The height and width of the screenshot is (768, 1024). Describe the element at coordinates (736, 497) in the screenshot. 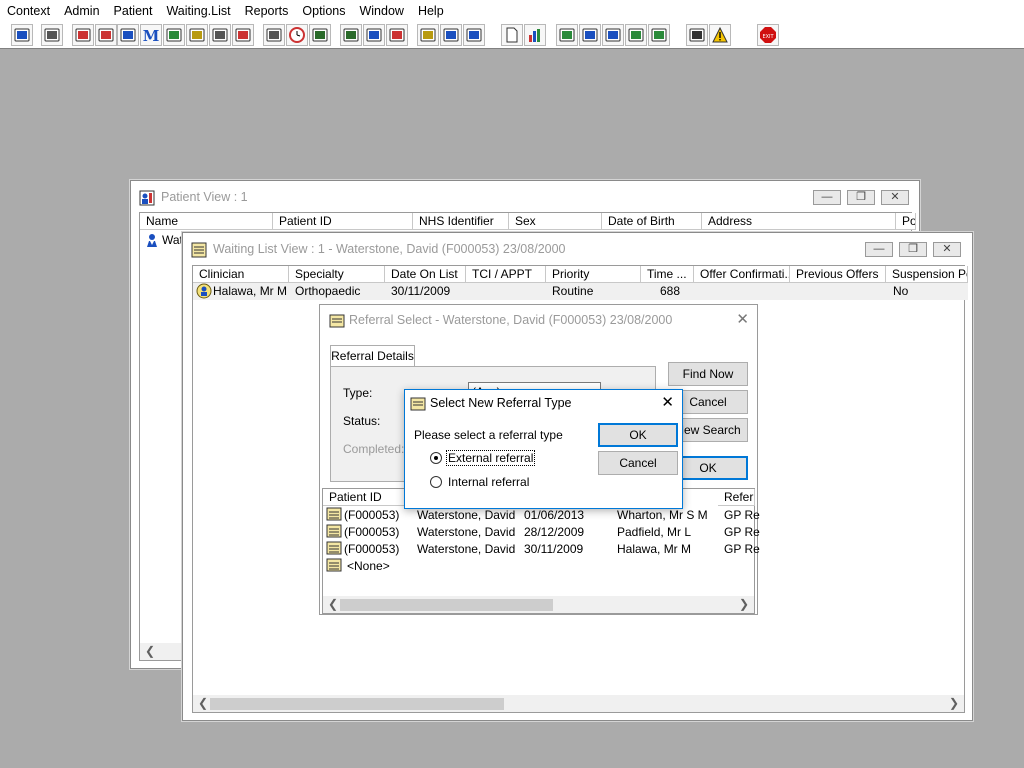

I see `column-header: Referra` at that location.